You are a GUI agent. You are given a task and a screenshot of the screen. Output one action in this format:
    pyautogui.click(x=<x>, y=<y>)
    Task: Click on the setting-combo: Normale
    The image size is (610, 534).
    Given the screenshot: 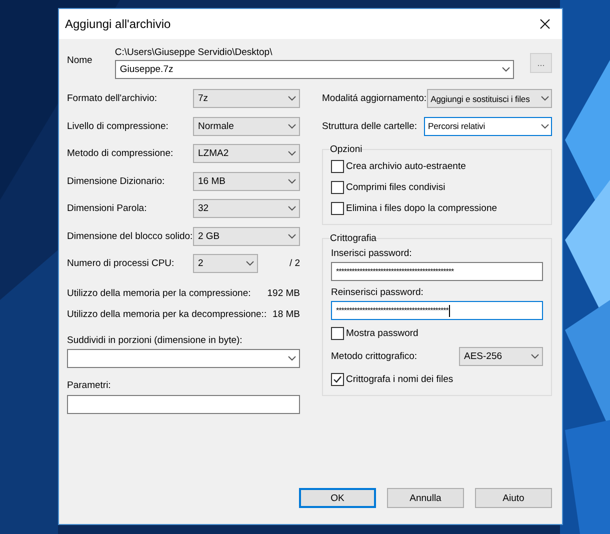 What is the action you would take?
    pyautogui.click(x=246, y=126)
    